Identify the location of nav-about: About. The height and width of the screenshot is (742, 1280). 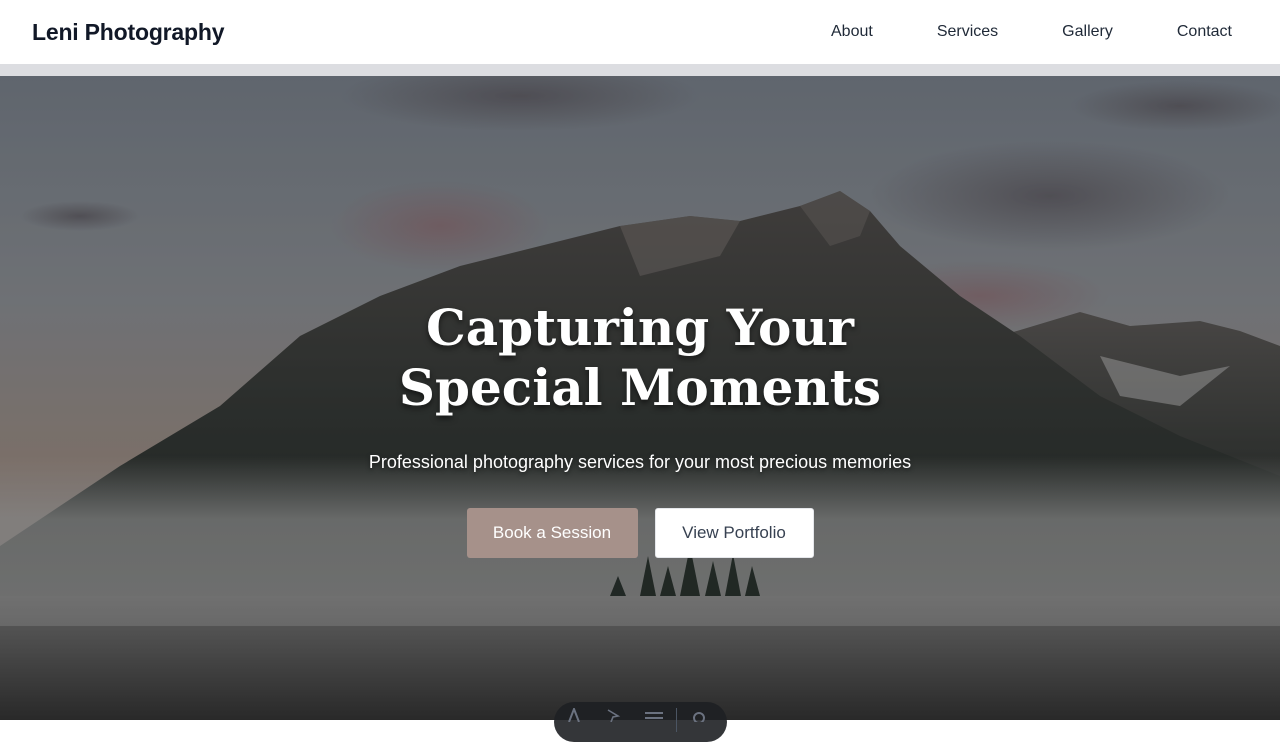
(852, 32).